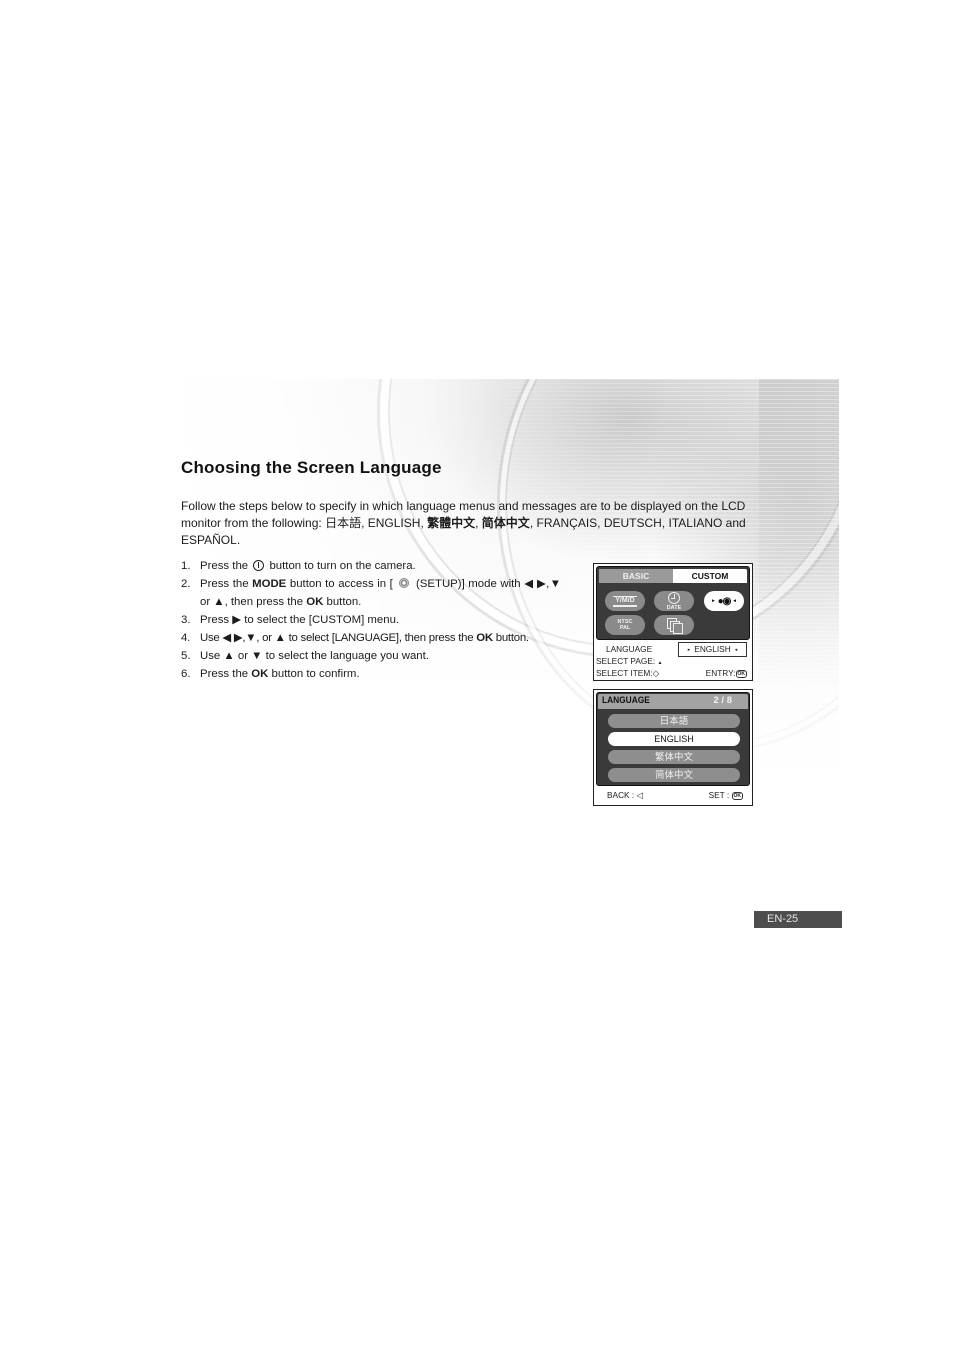  What do you see at coordinates (311, 467) in the screenshot?
I see `page-title: Choosing the Screen Language` at bounding box center [311, 467].